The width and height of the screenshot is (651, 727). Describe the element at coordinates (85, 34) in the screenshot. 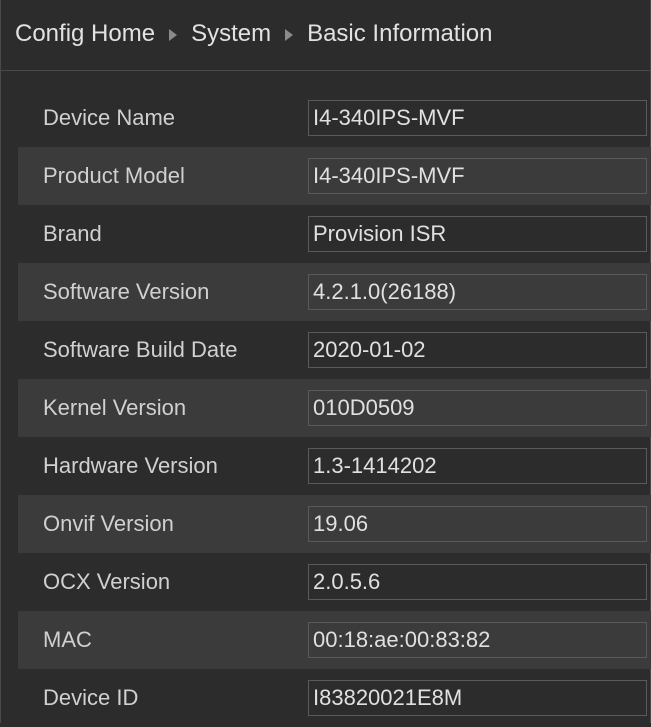

I see `breadcrumb-config-home: Config Home` at that location.